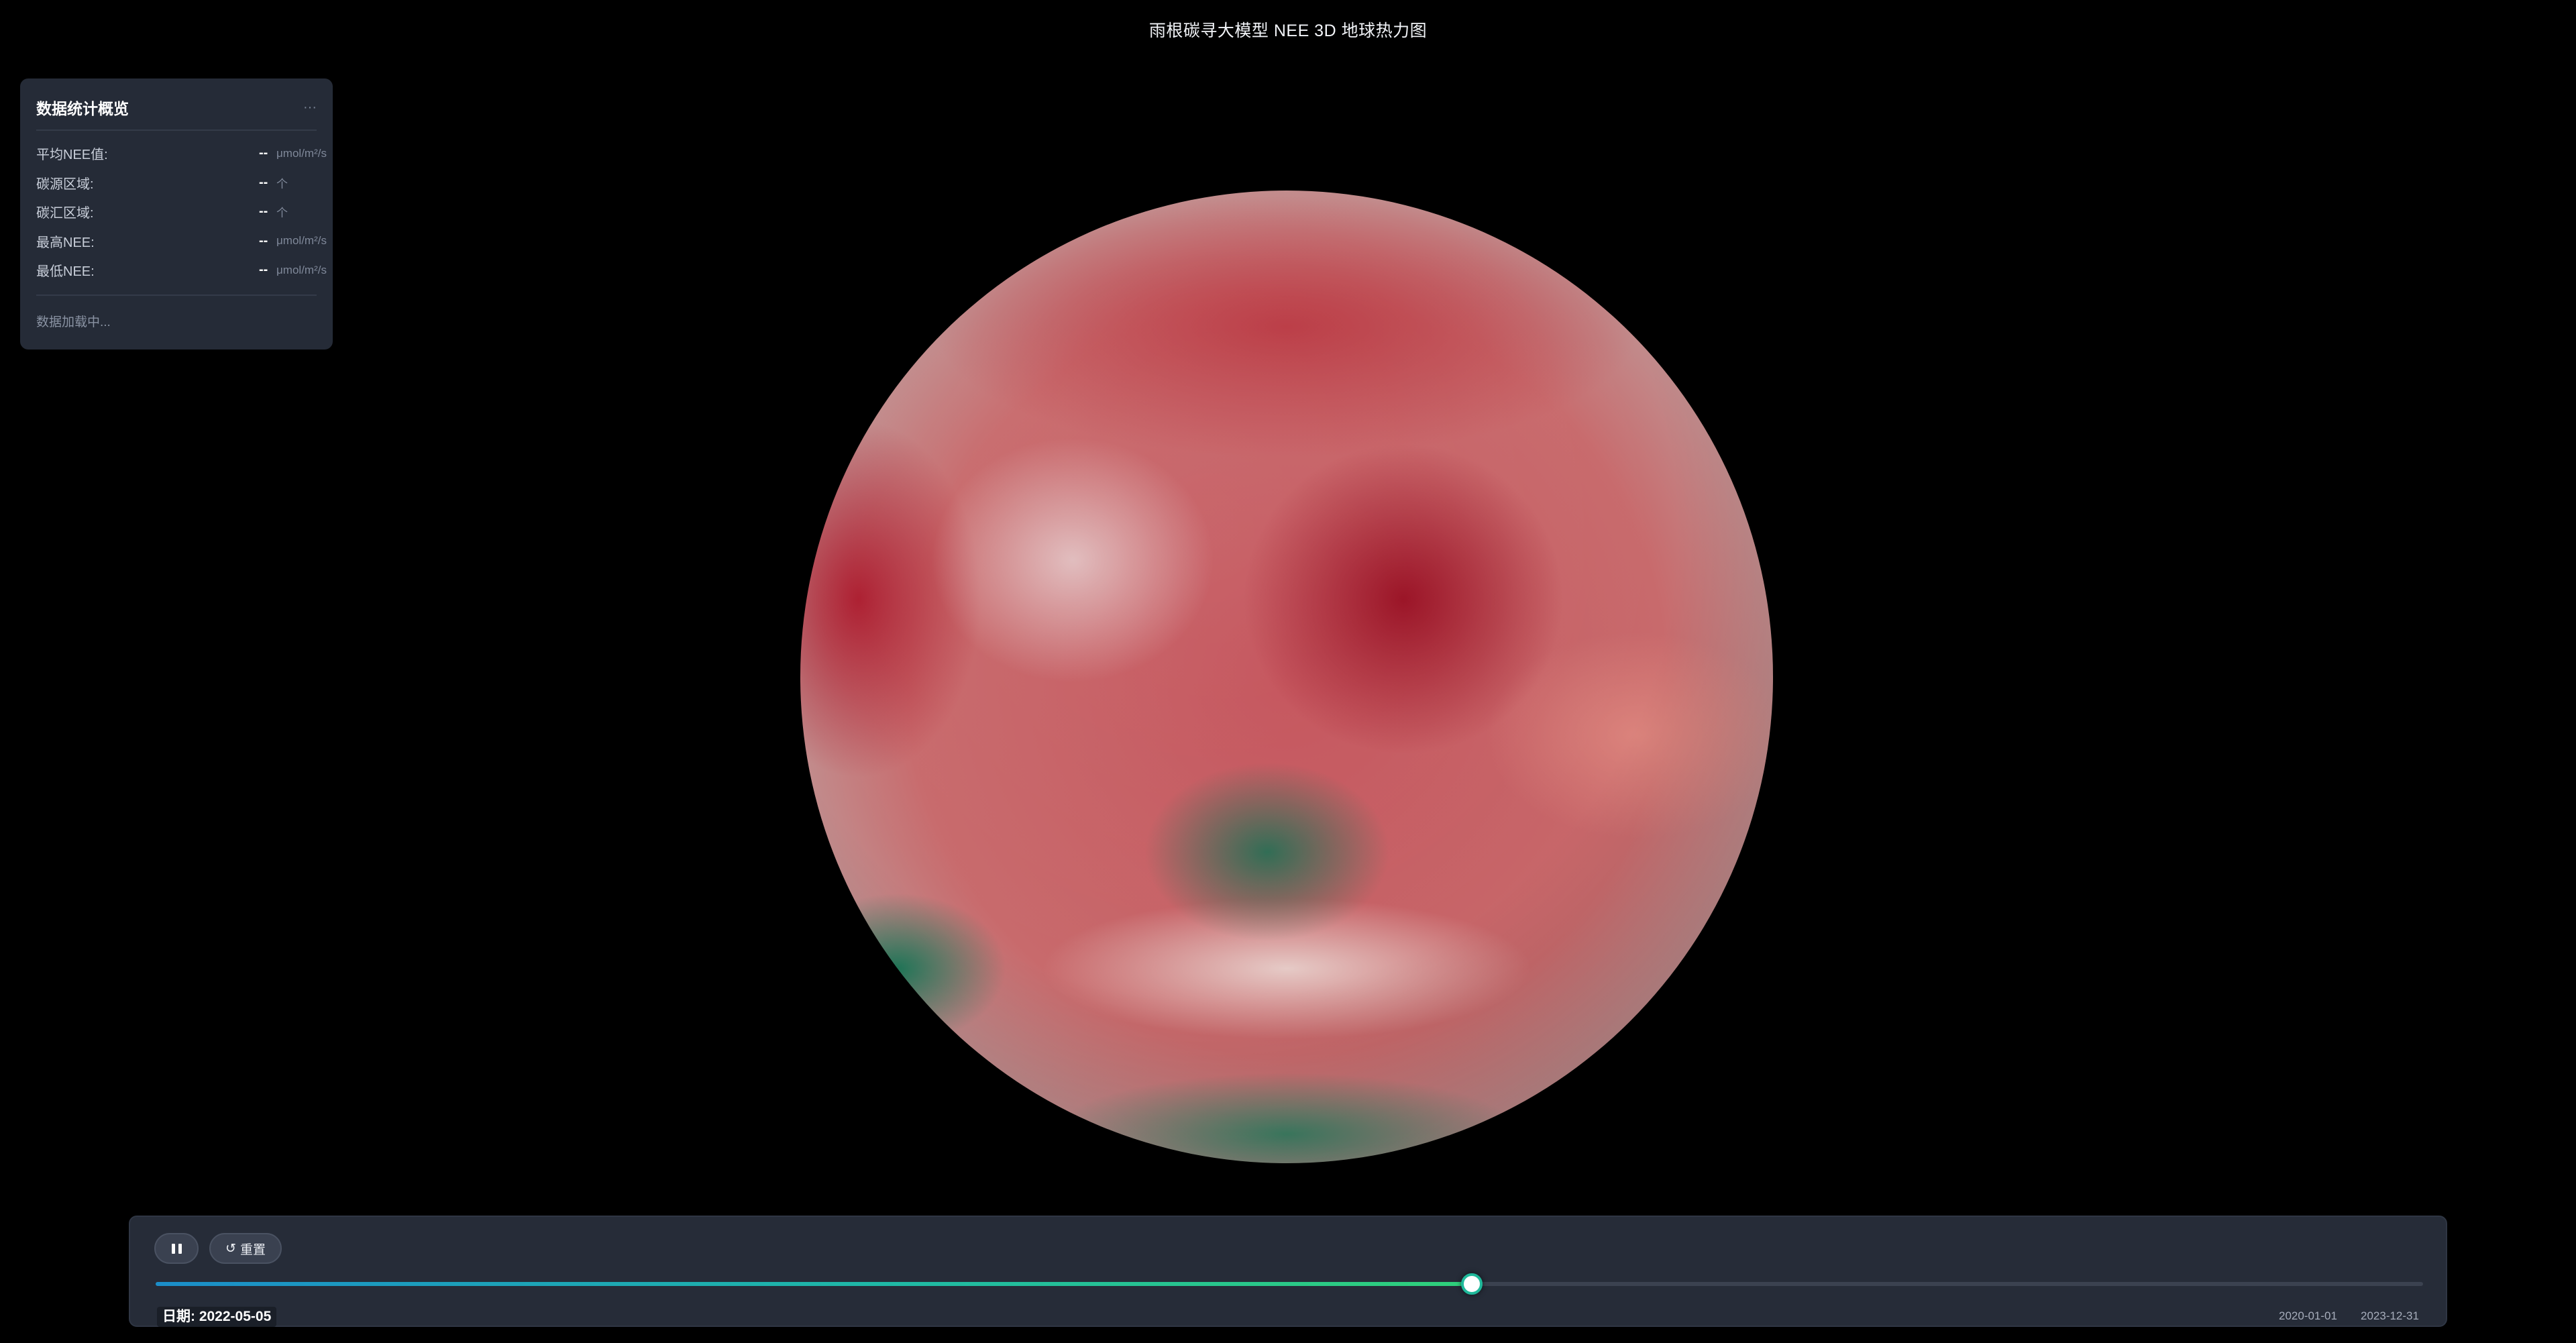 The height and width of the screenshot is (1343, 2576). I want to click on stat-label: 碳源区域:, so click(65, 184).